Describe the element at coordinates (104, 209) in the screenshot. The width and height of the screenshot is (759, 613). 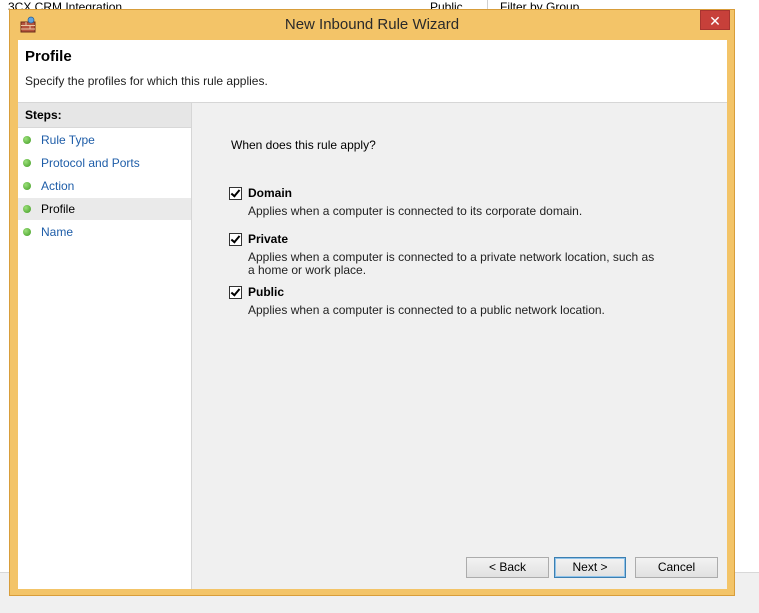
I see `step-profile: Profile` at that location.